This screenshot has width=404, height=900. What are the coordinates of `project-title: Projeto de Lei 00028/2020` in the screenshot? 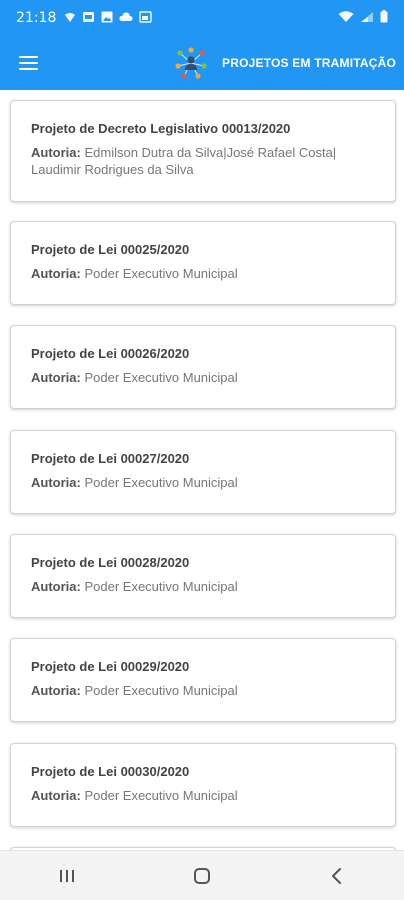 It's located at (110, 562).